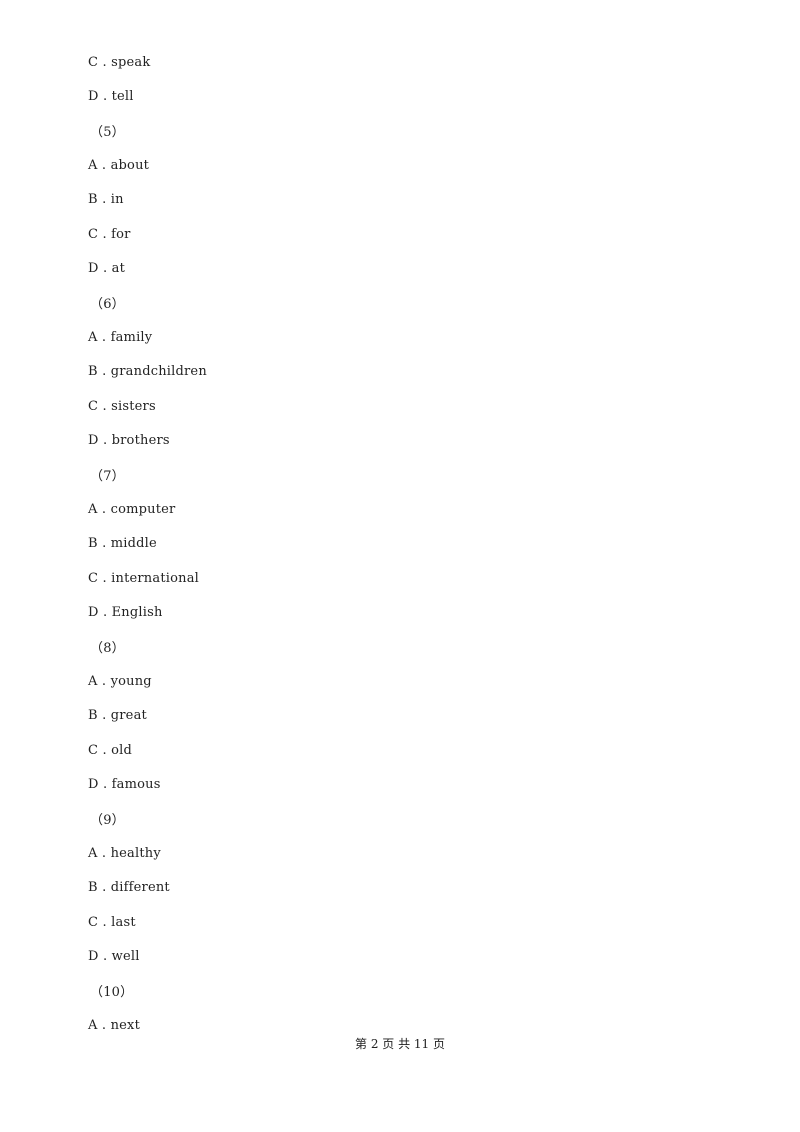  I want to click on answer-option: A . family, so click(120, 337).